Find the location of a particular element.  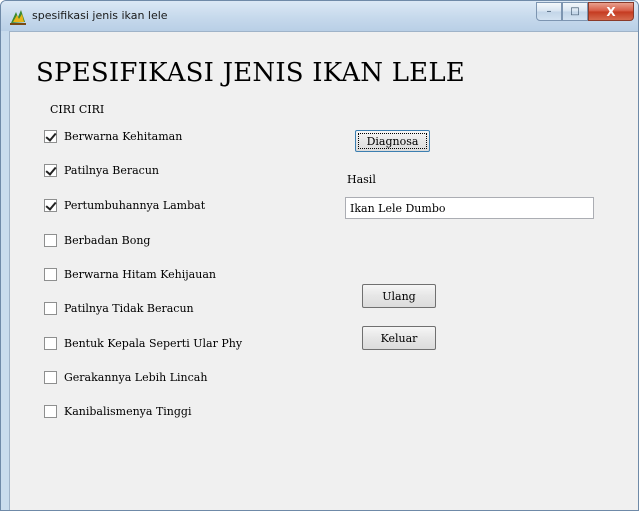

maximize-icon: □ is located at coordinates (575, 11).